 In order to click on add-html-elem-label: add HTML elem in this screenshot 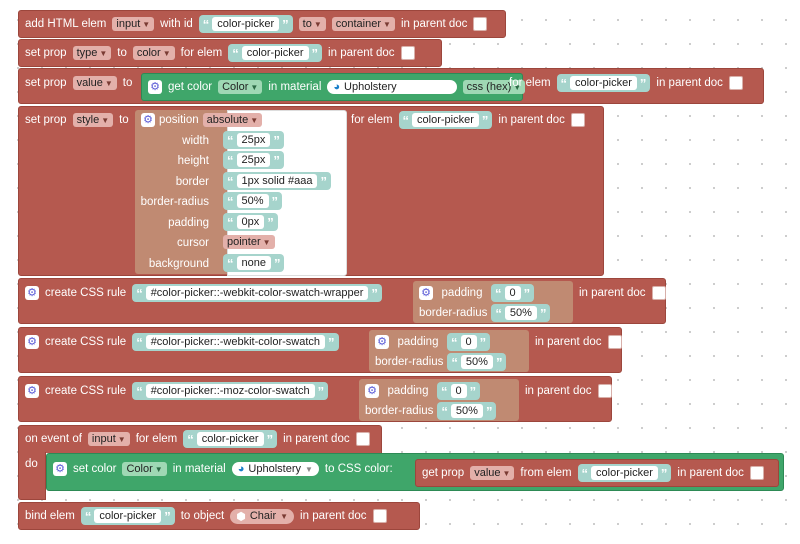, I will do `click(66, 24)`.